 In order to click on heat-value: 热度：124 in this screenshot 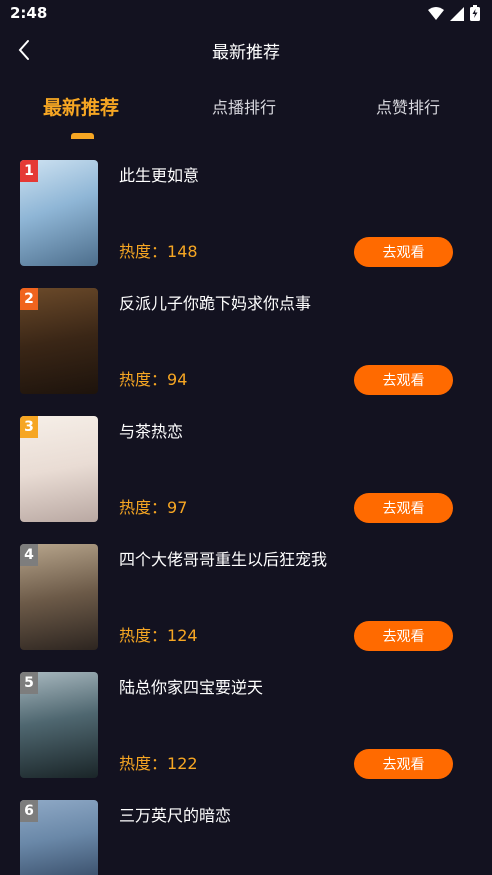, I will do `click(158, 634)`.